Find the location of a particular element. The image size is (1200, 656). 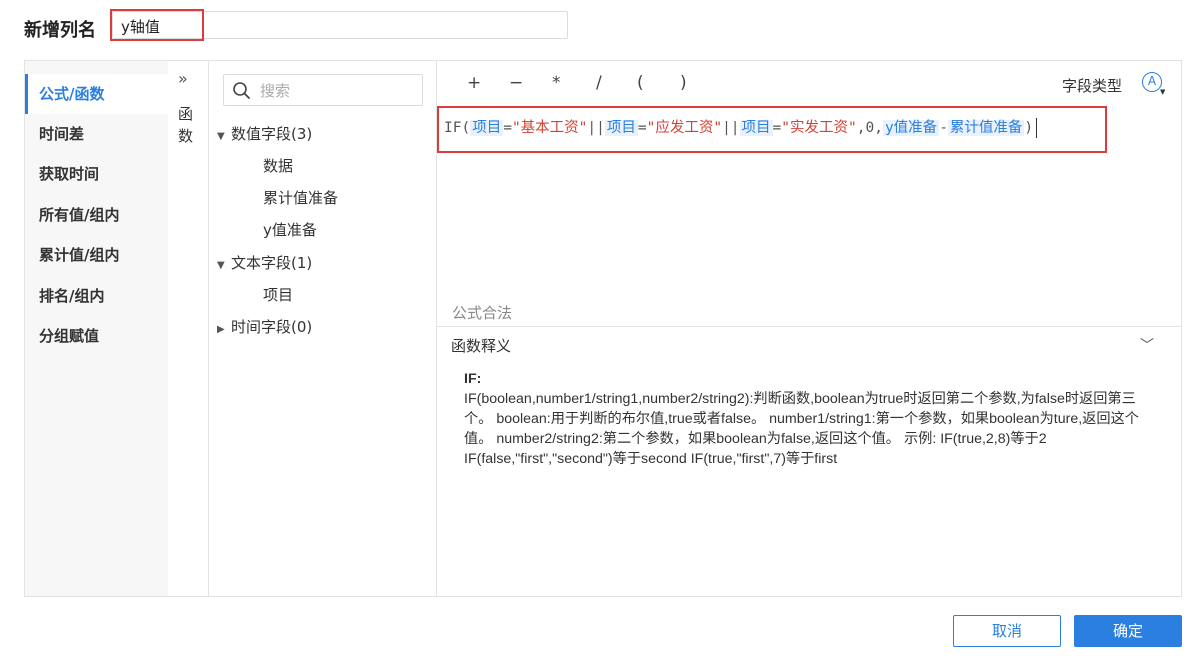

operator-divide-button: / is located at coordinates (599, 83).